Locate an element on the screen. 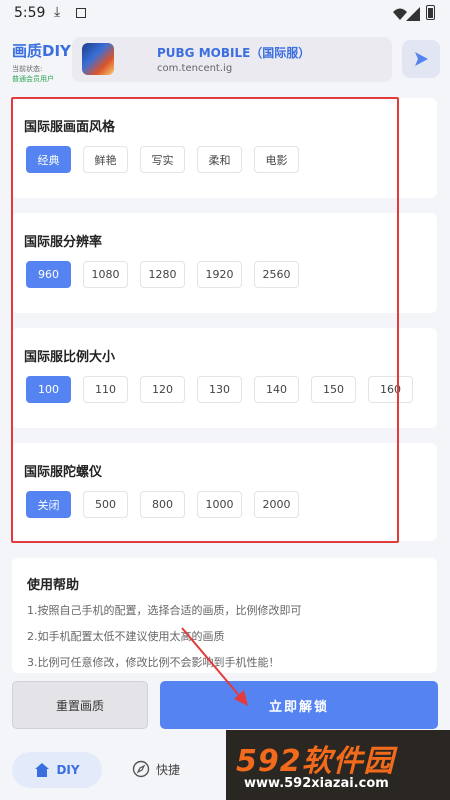  unlock-button: 立即解锁 is located at coordinates (299, 705).